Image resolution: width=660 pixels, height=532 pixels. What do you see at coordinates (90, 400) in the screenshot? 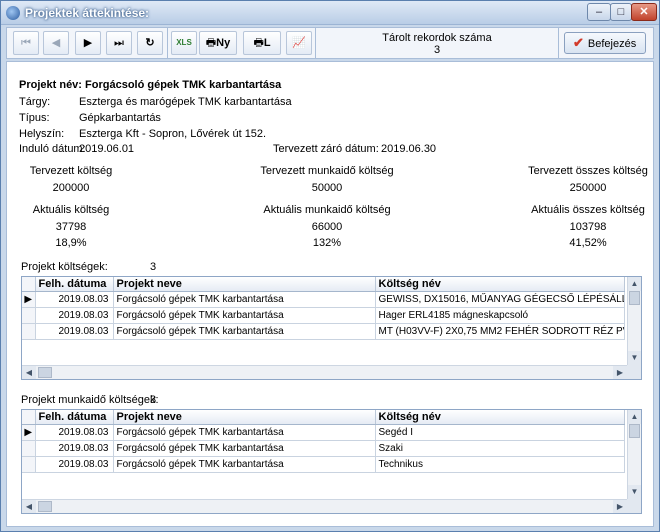
I see `labor-table-label: Projekt munkaidő költségek:` at bounding box center [90, 400].